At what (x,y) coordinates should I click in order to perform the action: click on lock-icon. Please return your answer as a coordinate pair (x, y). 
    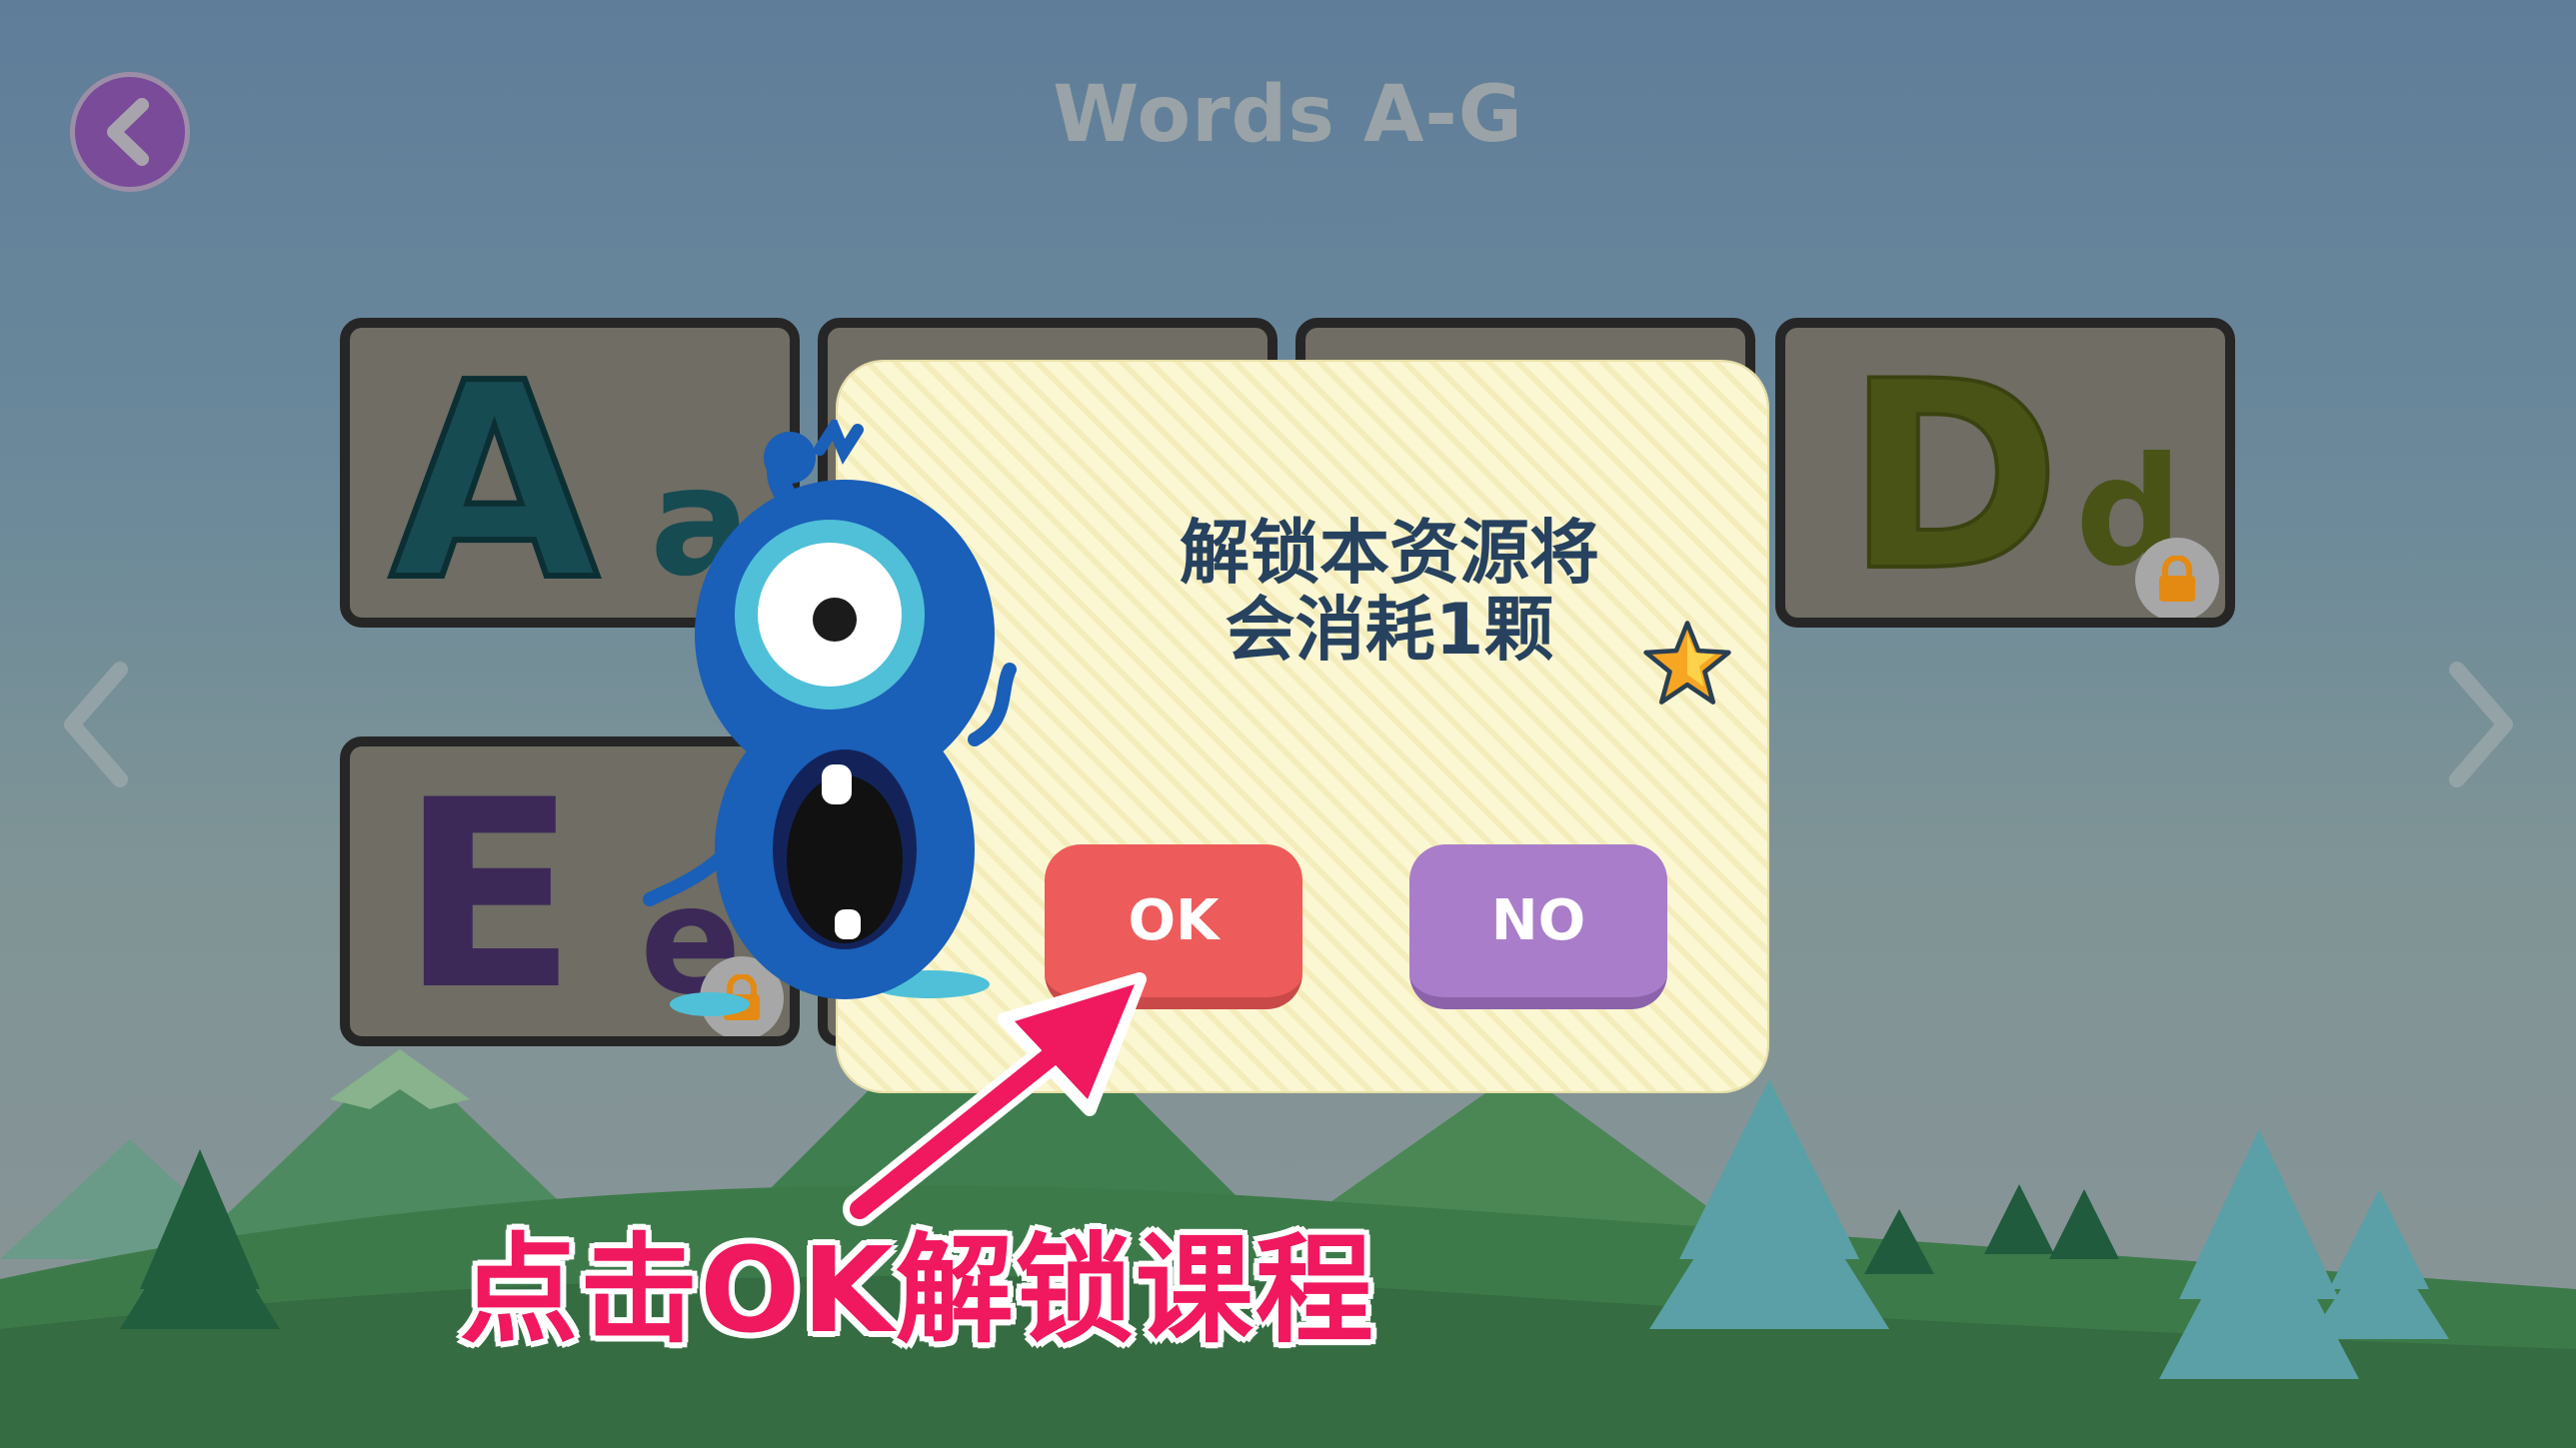
    Looking at the image, I should click on (2177, 579).